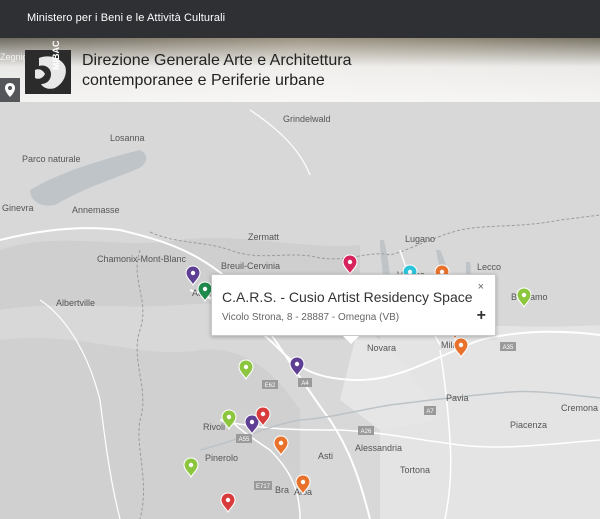 This screenshot has height=519, width=600. Describe the element at coordinates (250, 266) in the screenshot. I see `place-label: Breuil-Cervinia` at that location.